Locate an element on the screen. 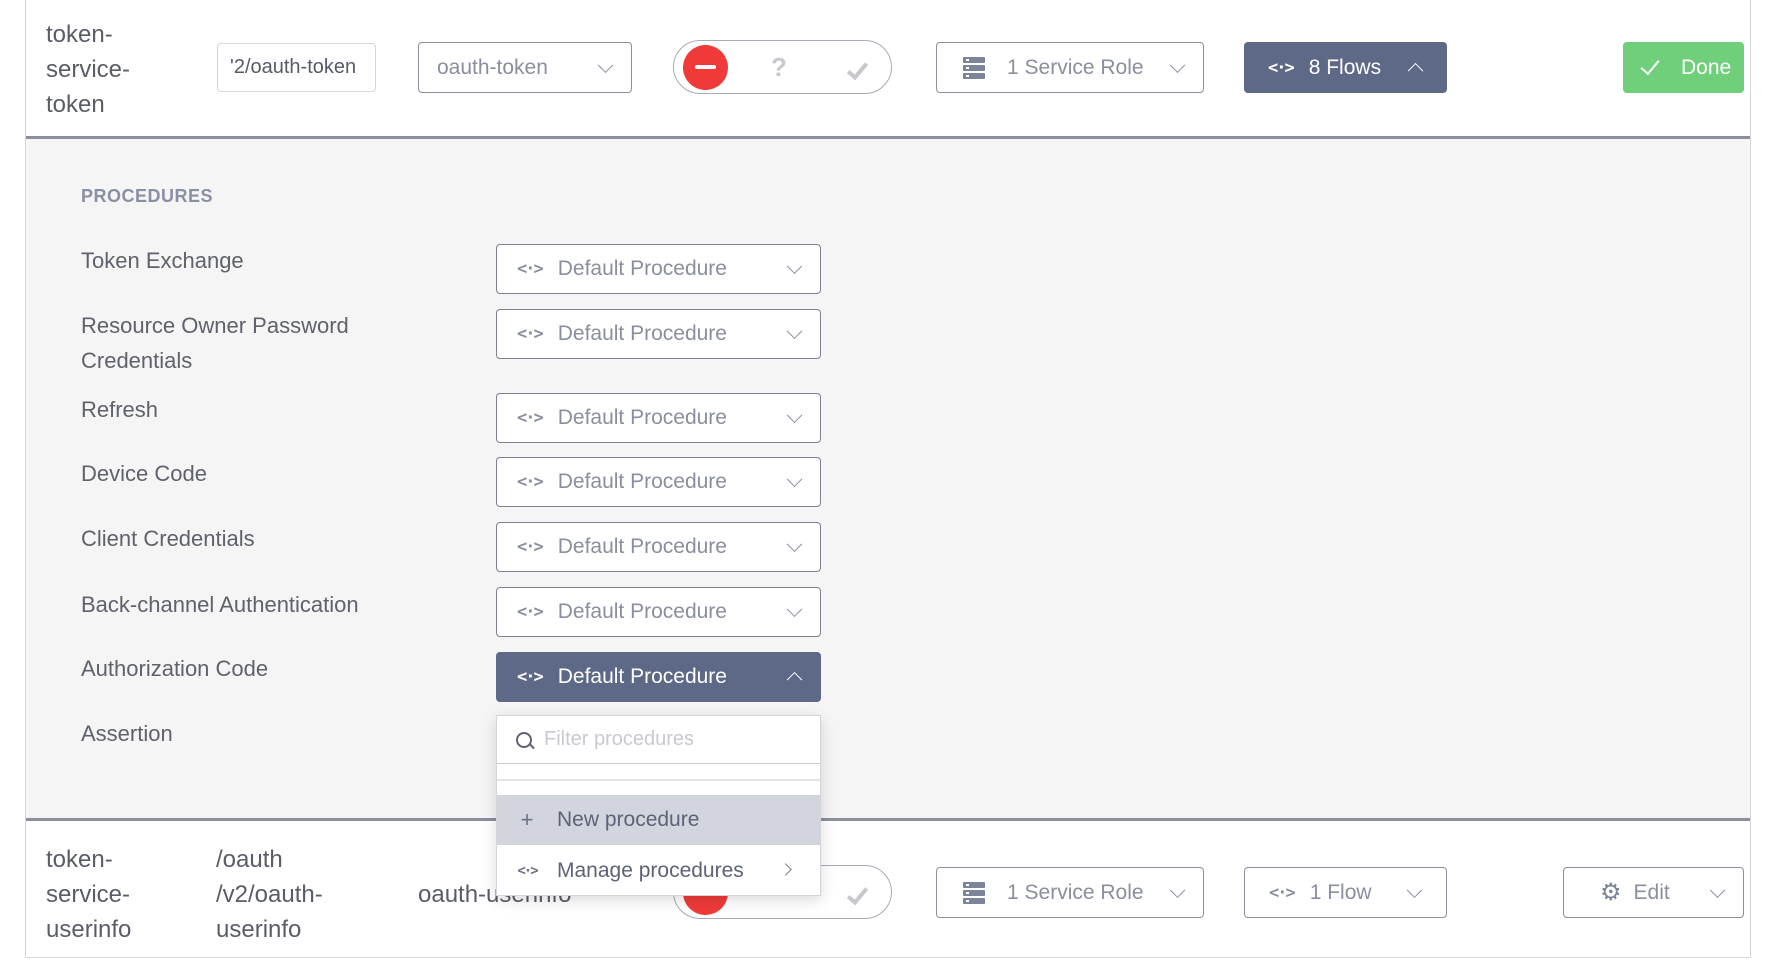 The width and height of the screenshot is (1770, 974). procedure-select-back-channel: <·> Default Procedure is located at coordinates (658, 612).